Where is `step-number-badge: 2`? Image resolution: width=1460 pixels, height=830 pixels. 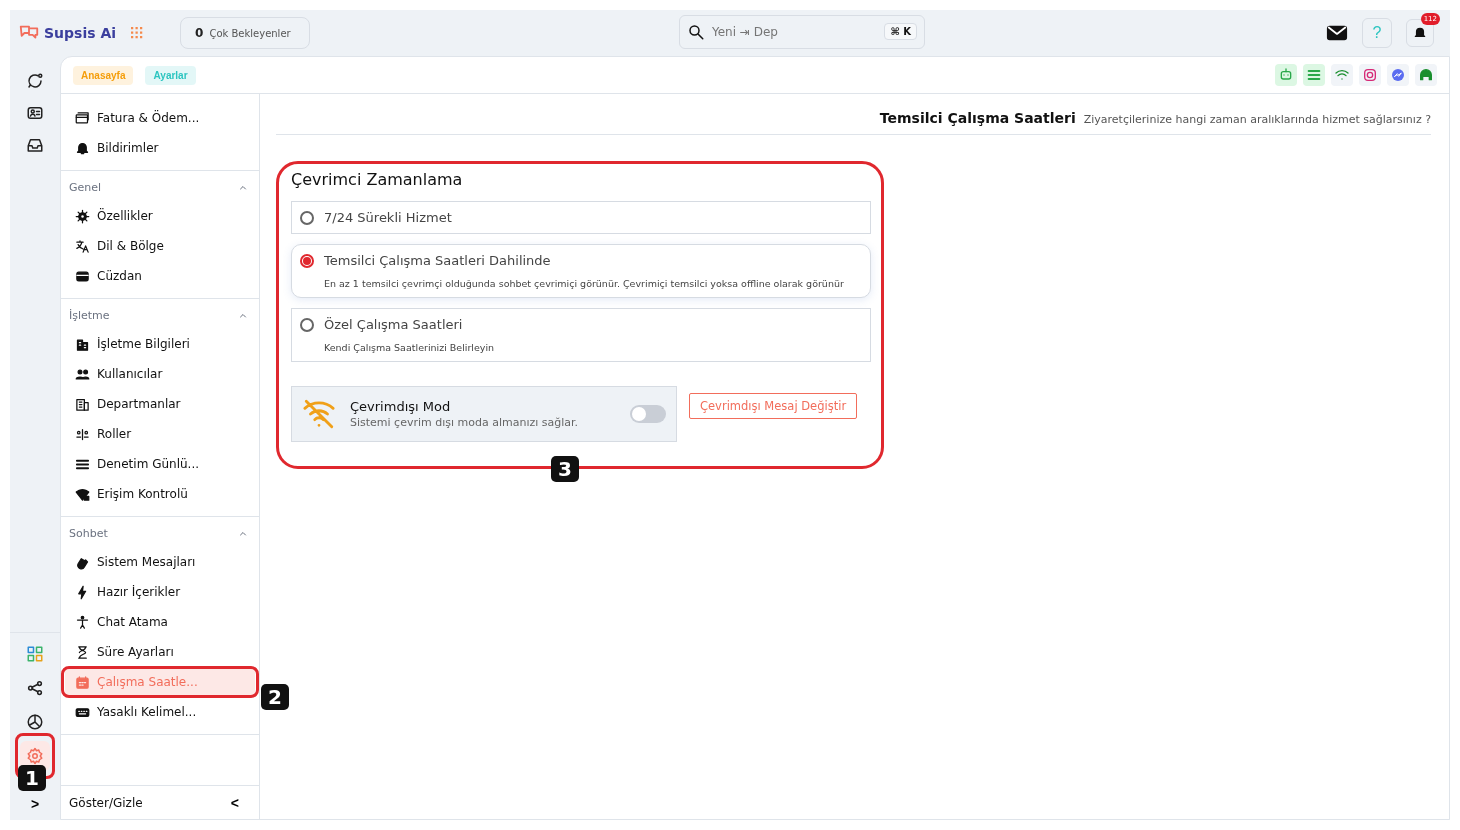
step-number-badge: 2 is located at coordinates (275, 697).